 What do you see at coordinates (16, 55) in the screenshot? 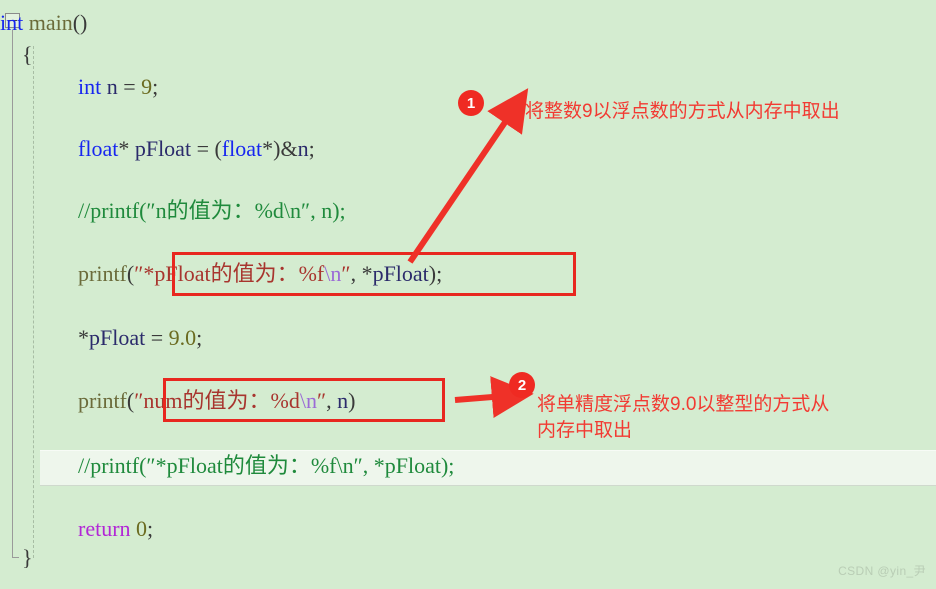
I see `code-line-1: {` at bounding box center [16, 55].